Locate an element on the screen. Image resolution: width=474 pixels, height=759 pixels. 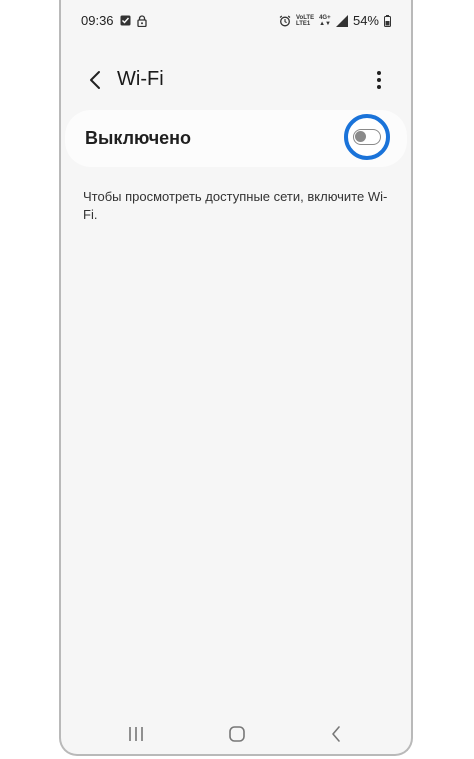
switch-highlight-ring is located at coordinates (367, 137).